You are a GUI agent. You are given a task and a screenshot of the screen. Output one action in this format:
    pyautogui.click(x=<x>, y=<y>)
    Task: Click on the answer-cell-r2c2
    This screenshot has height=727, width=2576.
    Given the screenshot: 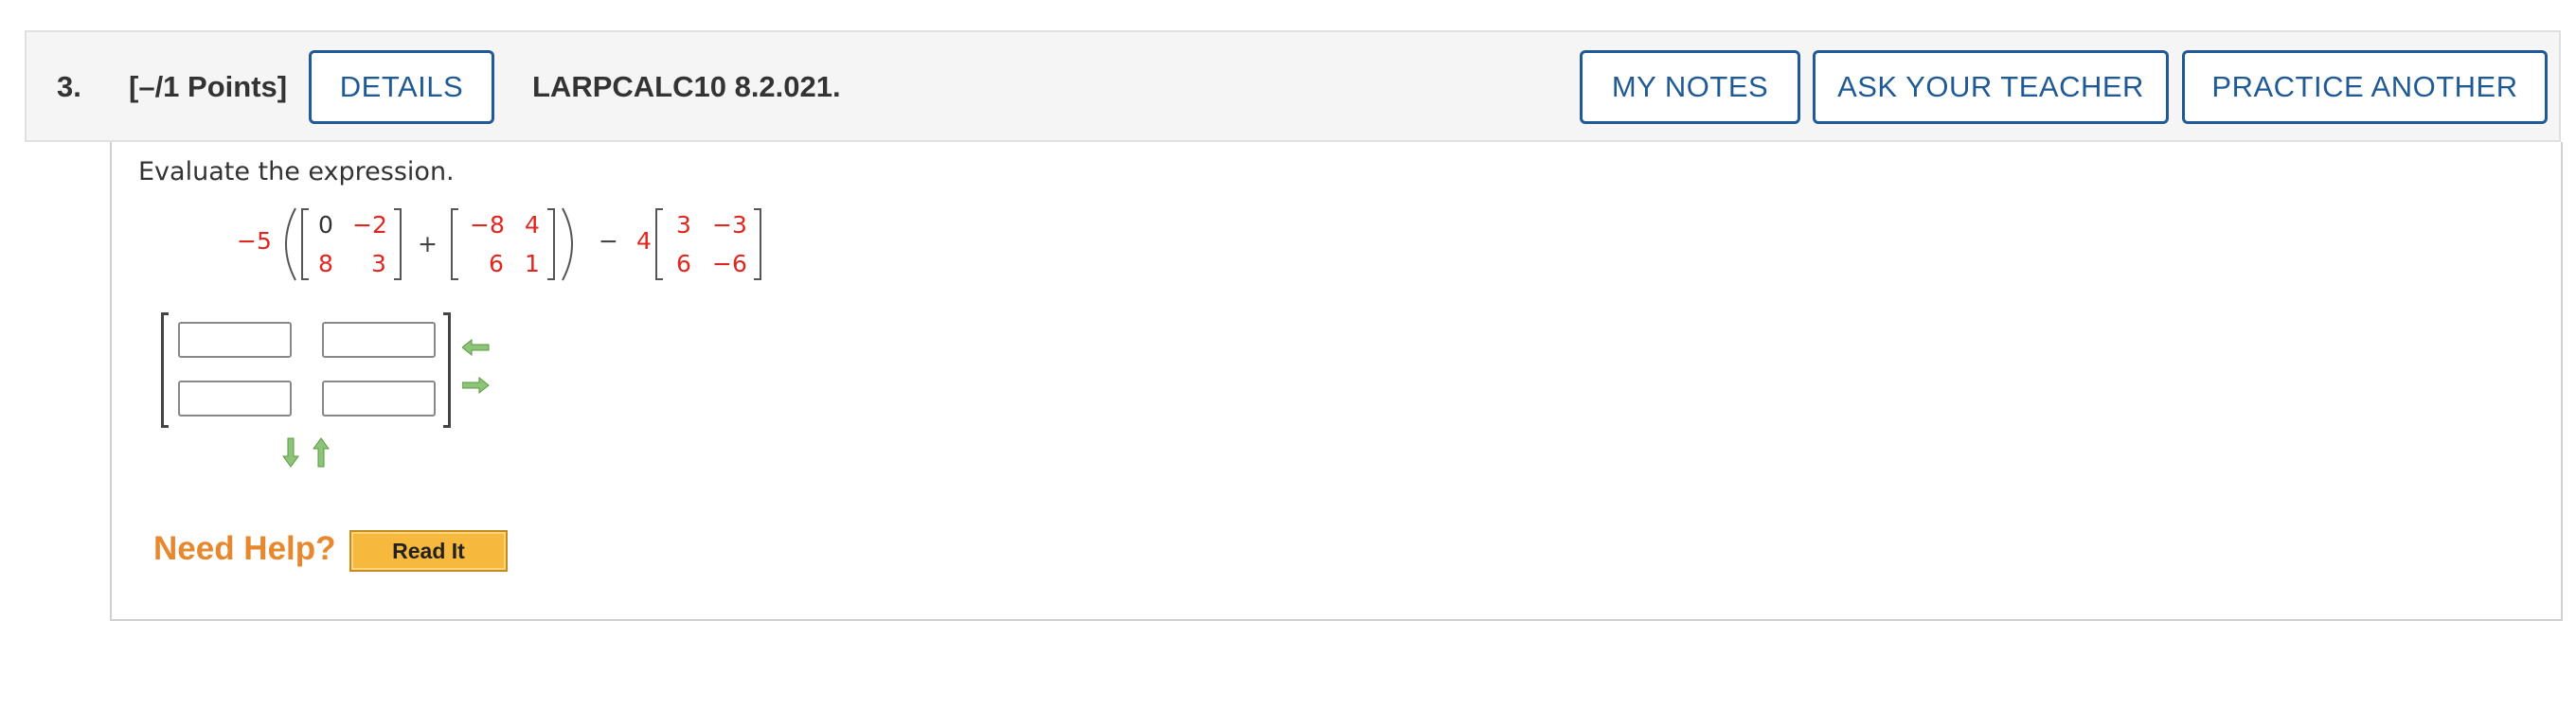 What is the action you would take?
    pyautogui.click(x=379, y=399)
    